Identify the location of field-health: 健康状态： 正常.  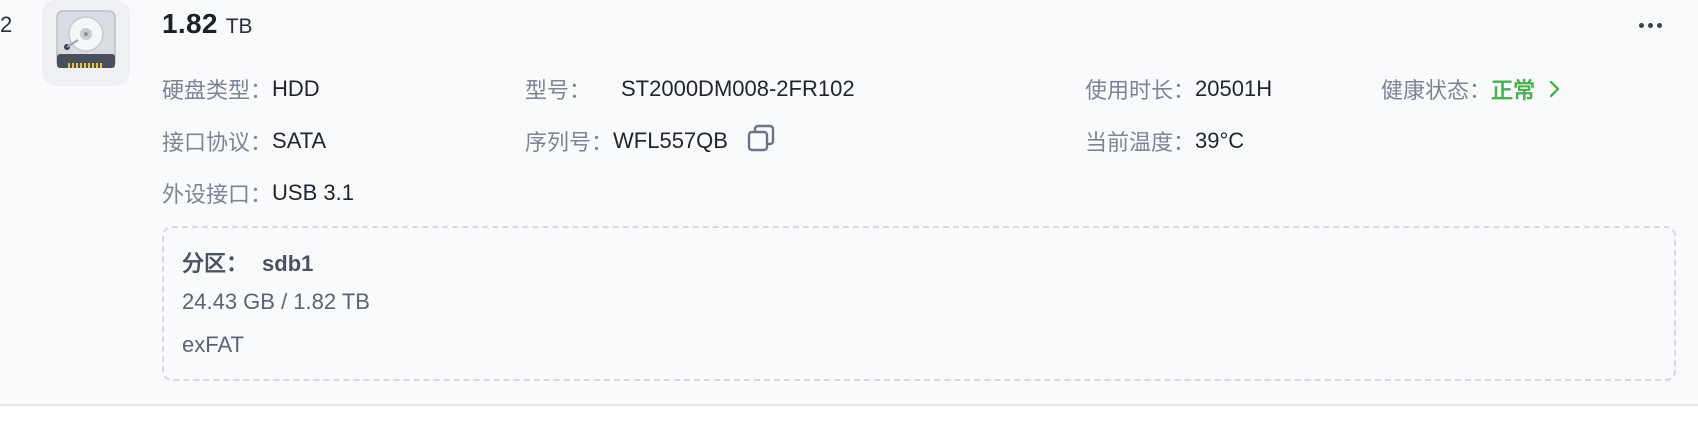
(1473, 89).